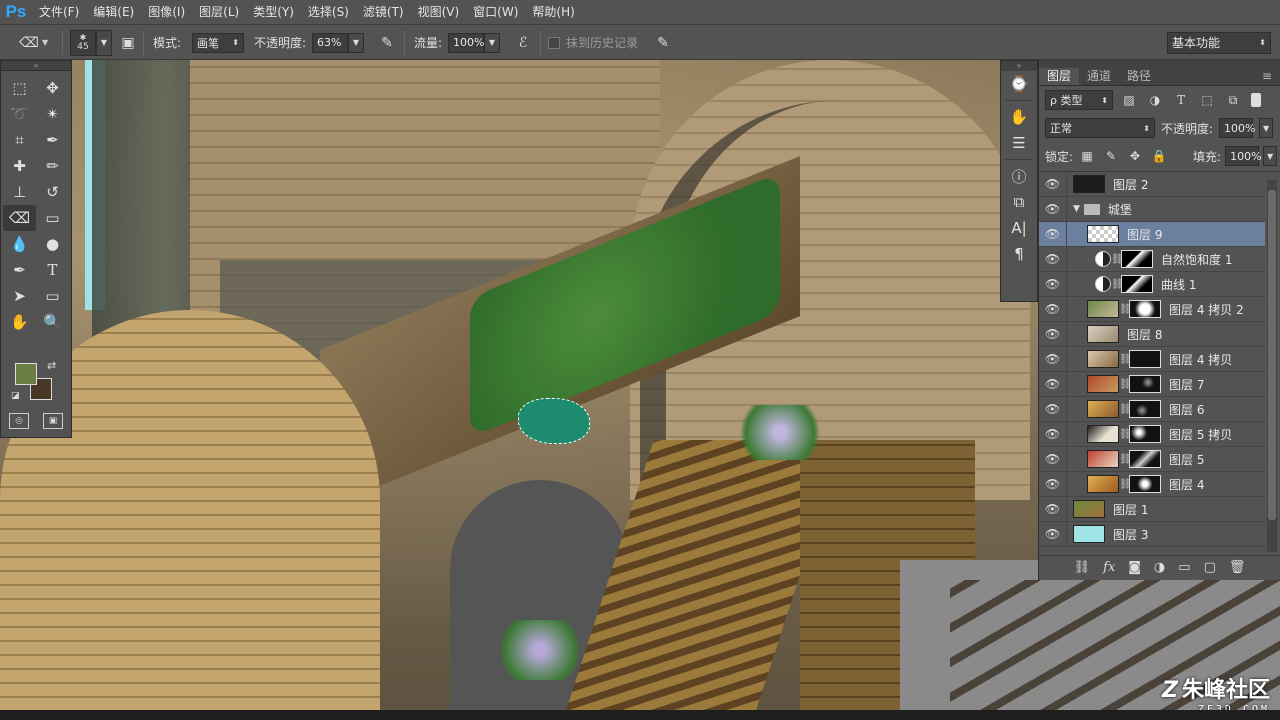 The height and width of the screenshot is (720, 1280). What do you see at coordinates (1243, 156) in the screenshot?
I see `fill-input: 100%` at bounding box center [1243, 156].